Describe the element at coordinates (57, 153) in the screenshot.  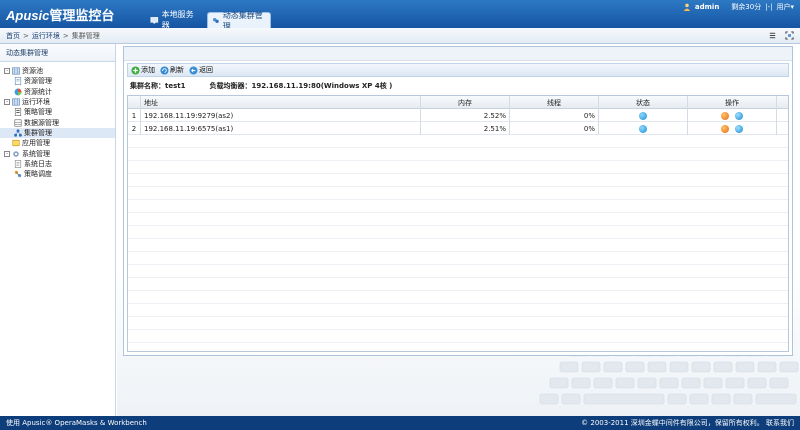
I see `sidebar-item-system-management: - 系统管理` at that location.